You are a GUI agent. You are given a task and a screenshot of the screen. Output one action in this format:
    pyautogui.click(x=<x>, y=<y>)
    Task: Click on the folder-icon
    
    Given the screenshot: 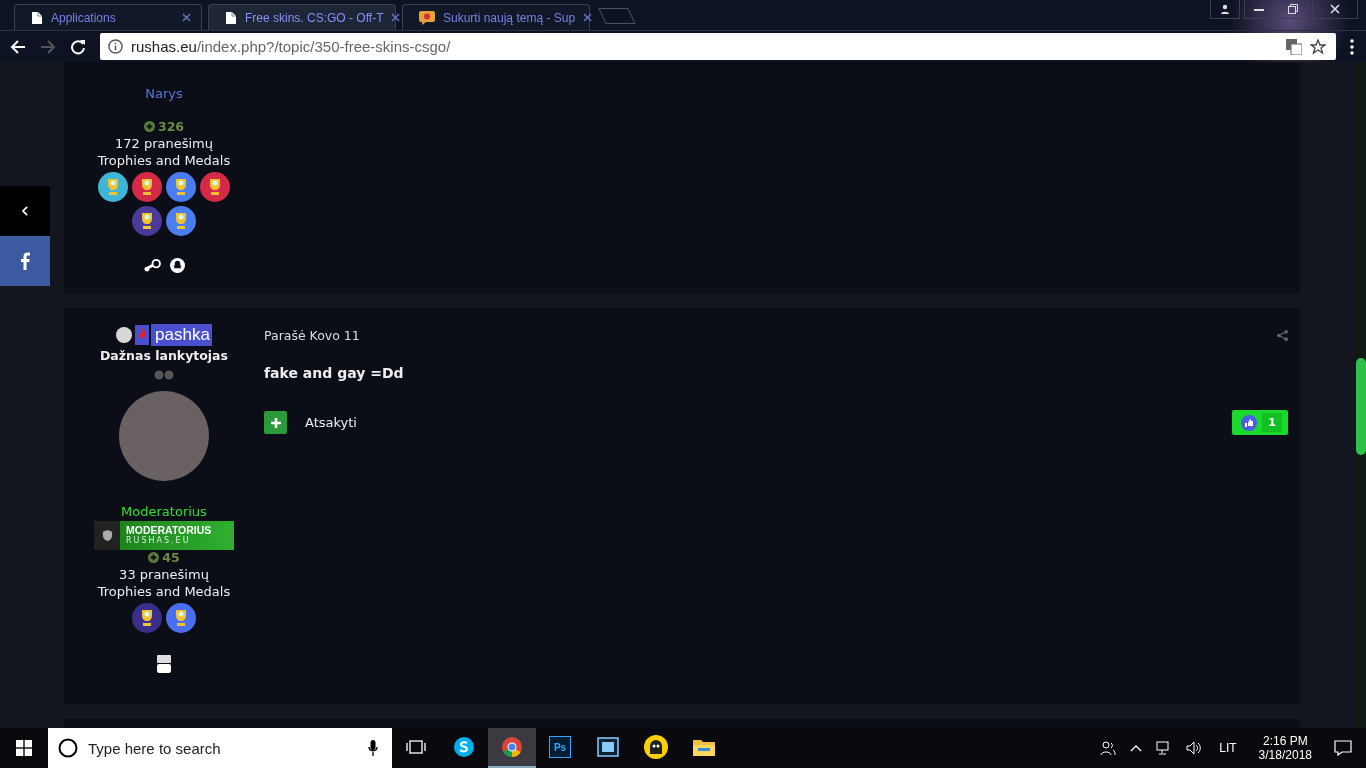 What is the action you would take?
    pyautogui.click(x=704, y=747)
    